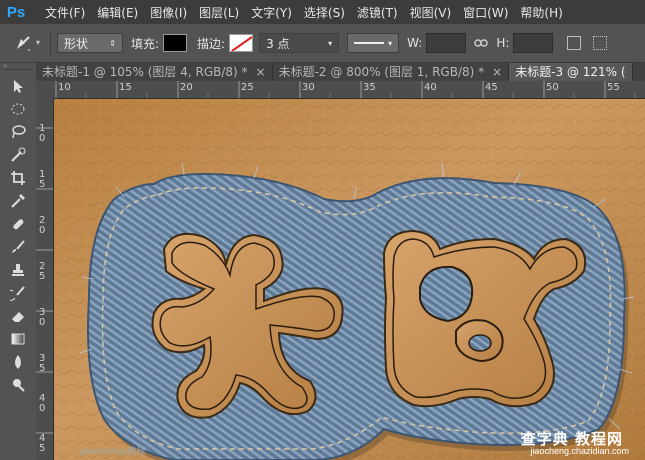 The width and height of the screenshot is (645, 460). What do you see at coordinates (168, 12) in the screenshot?
I see `menu-image: 图像(I)` at bounding box center [168, 12].